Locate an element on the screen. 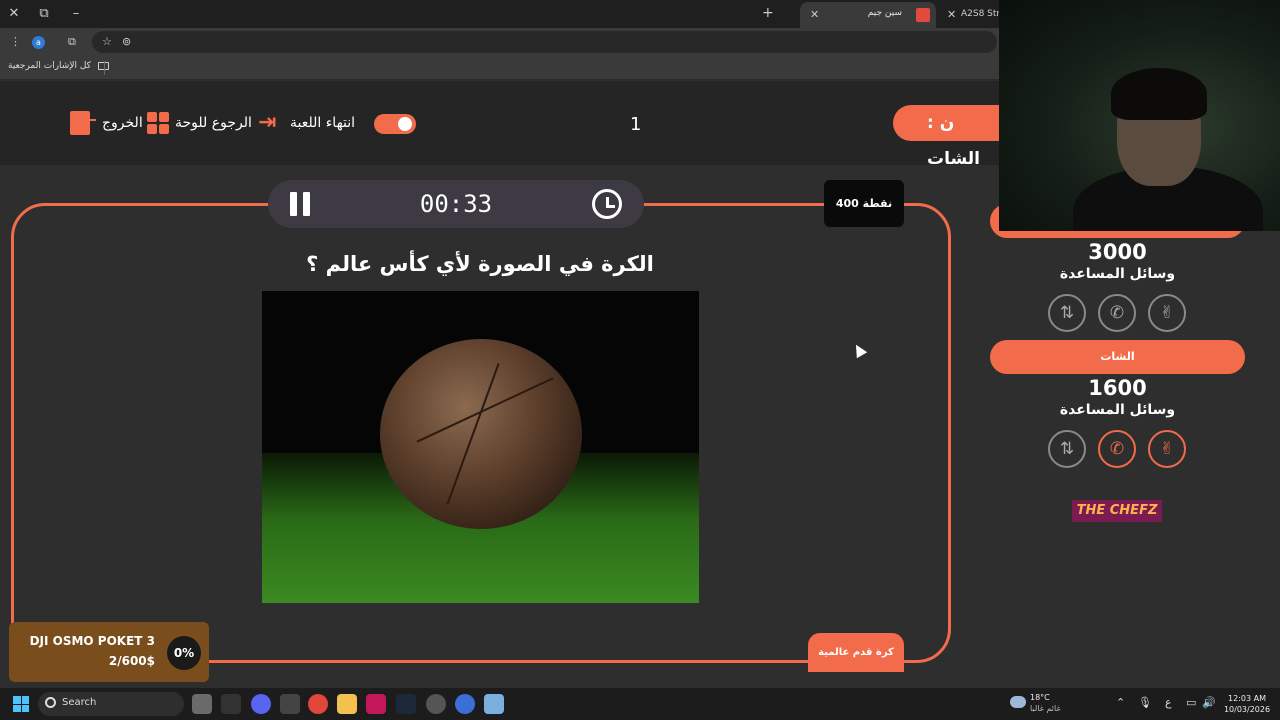  search-placeholder: Search is located at coordinates (79, 702).